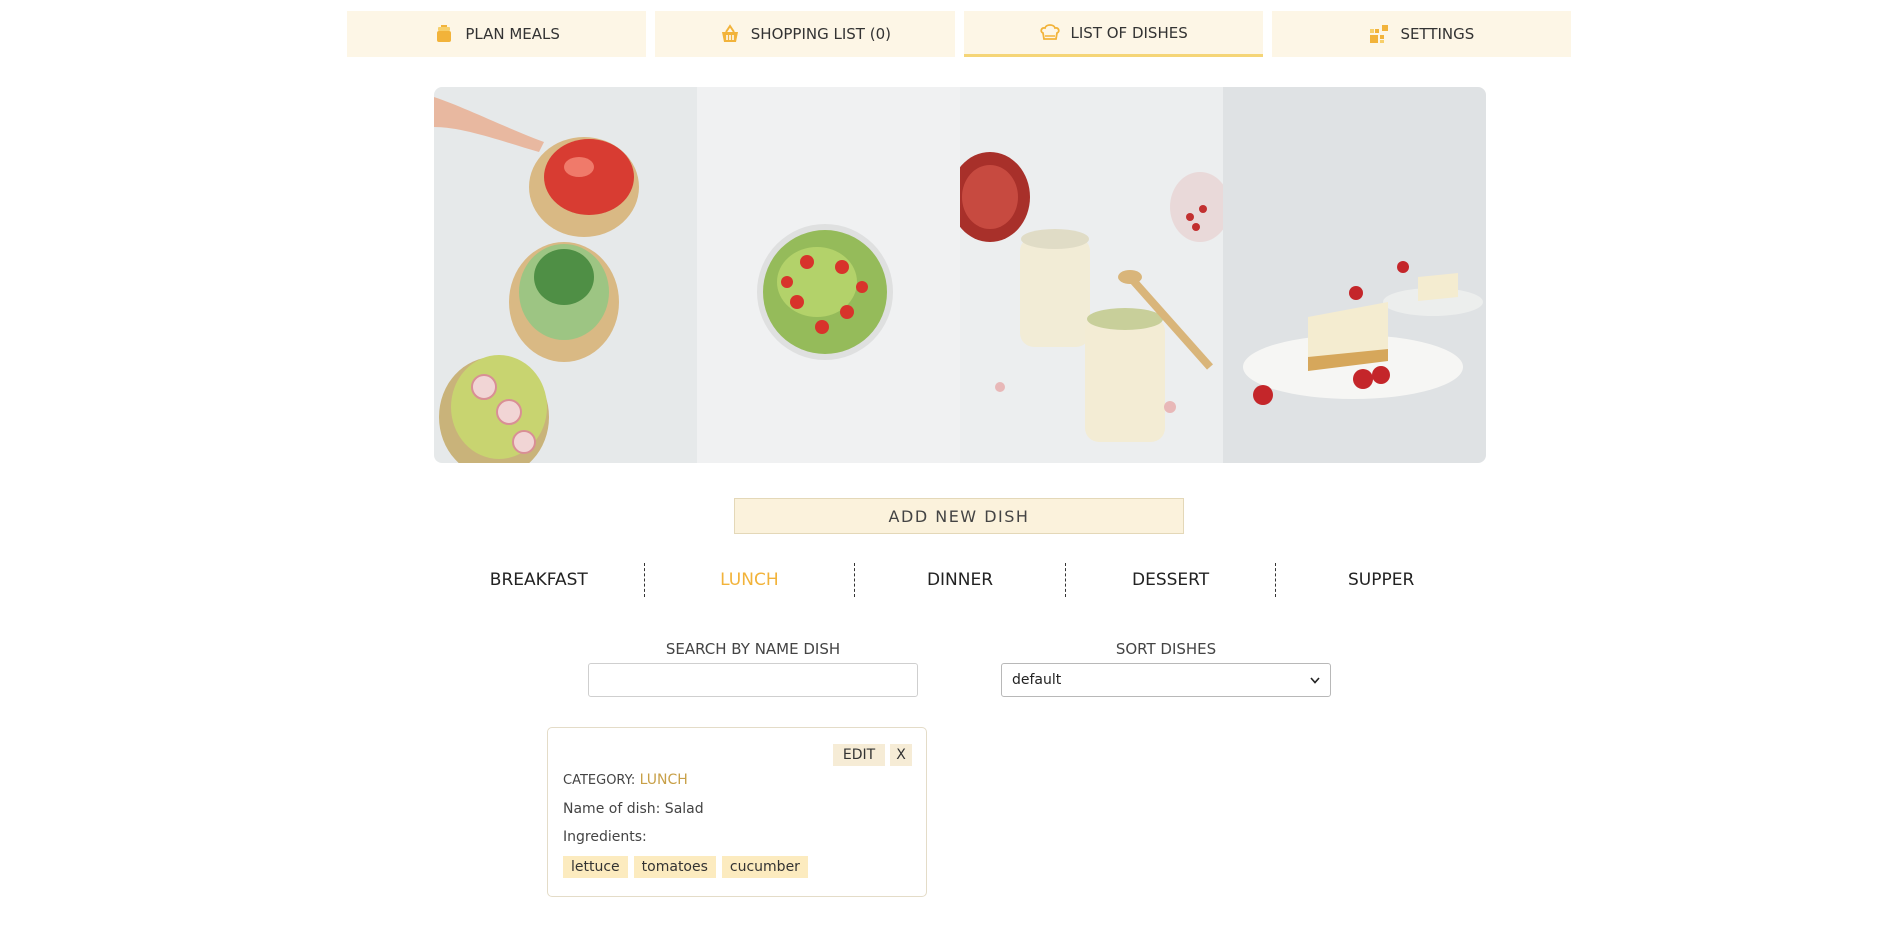 The width and height of the screenshot is (1902, 933). I want to click on category-value: LUNCH, so click(663, 780).